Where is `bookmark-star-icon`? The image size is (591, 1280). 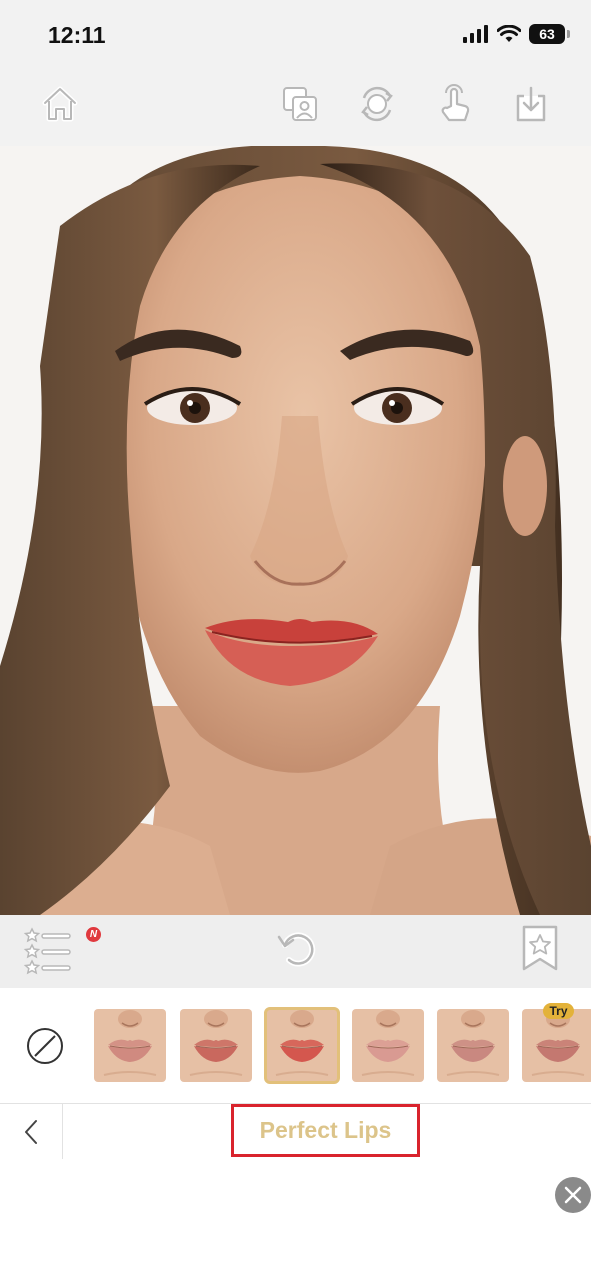
bookmark-star-icon is located at coordinates (540, 948).